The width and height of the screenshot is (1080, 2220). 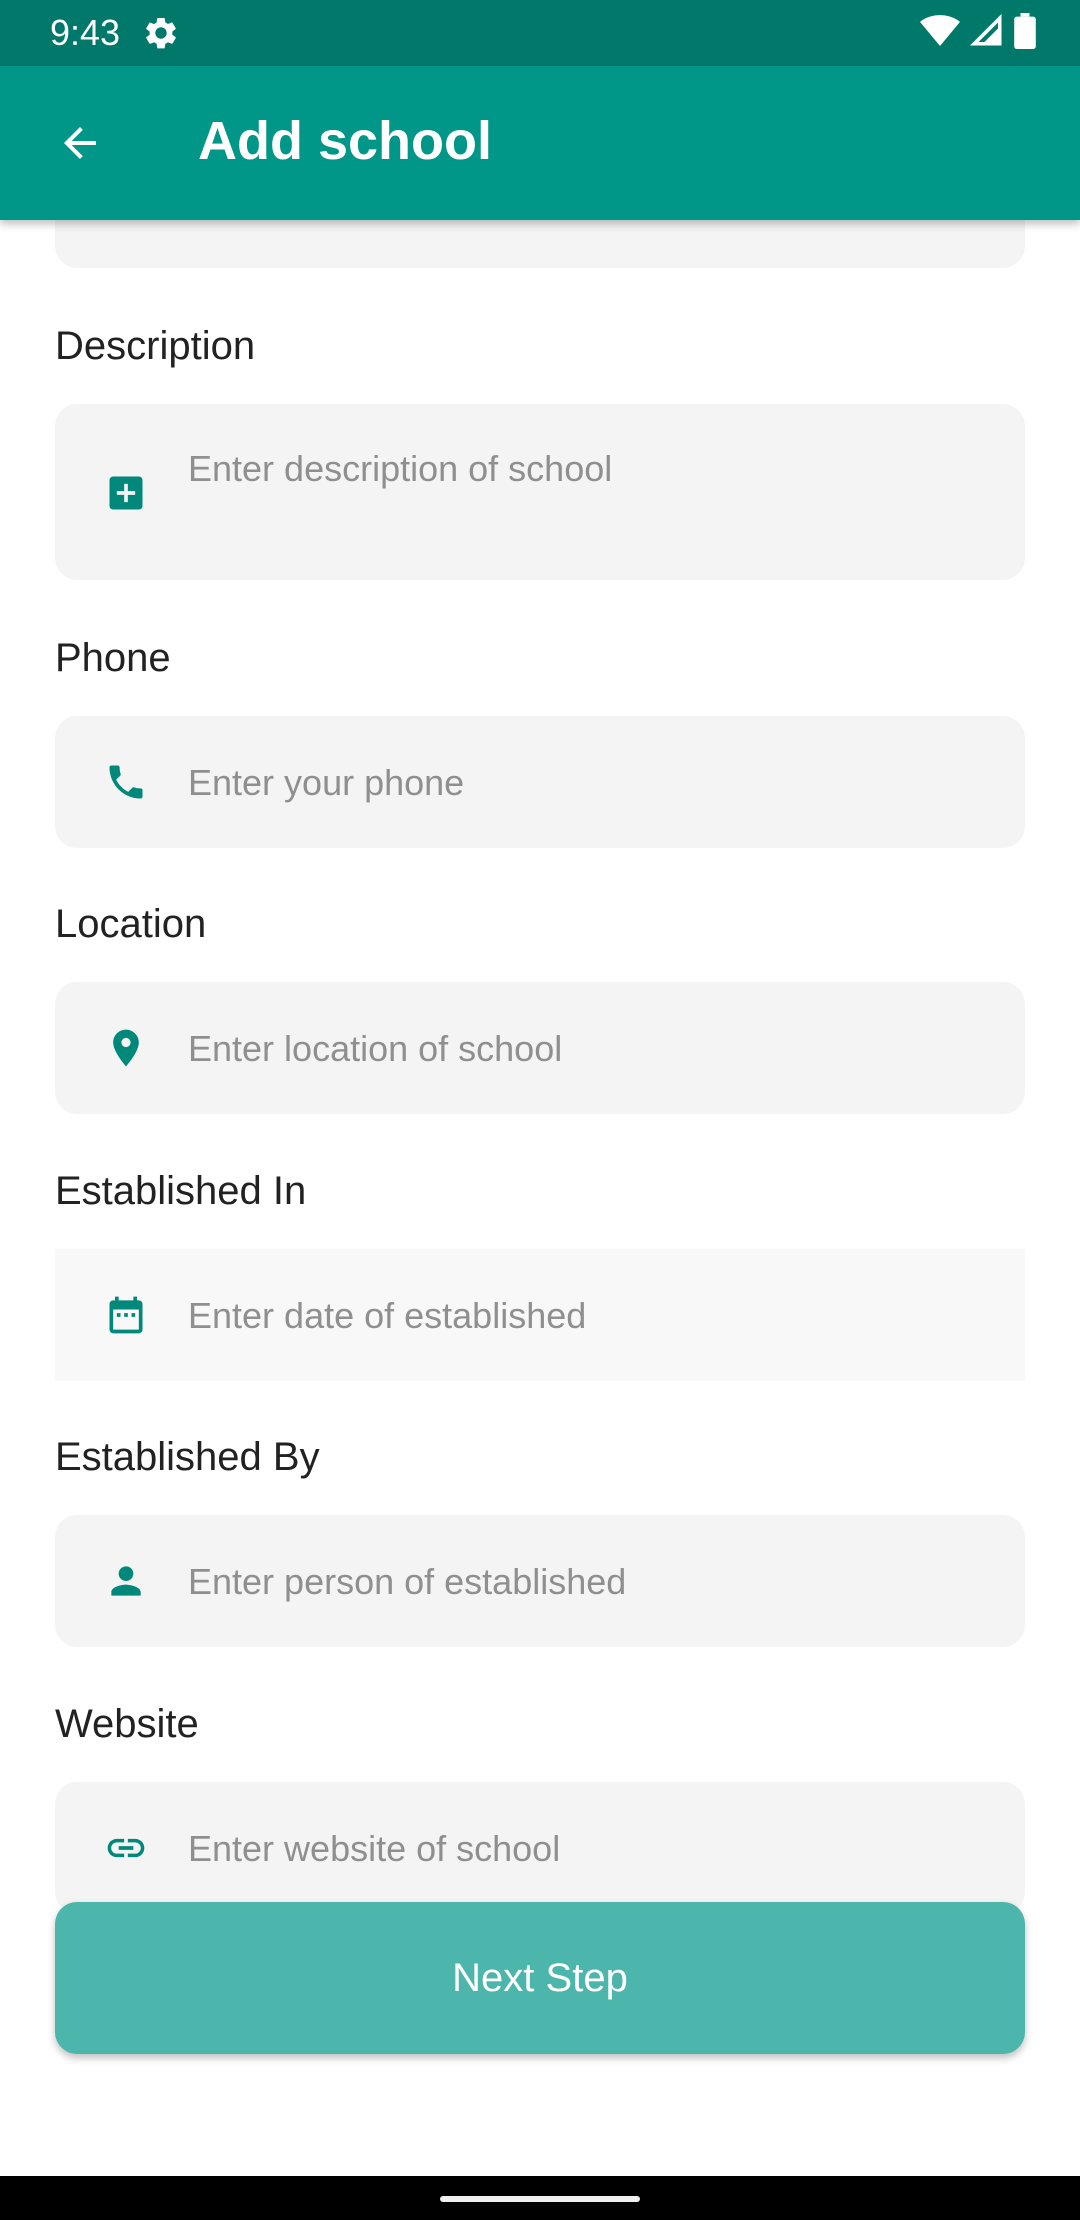 I want to click on established-in-field: Enter date of established, so click(x=540, y=1315).